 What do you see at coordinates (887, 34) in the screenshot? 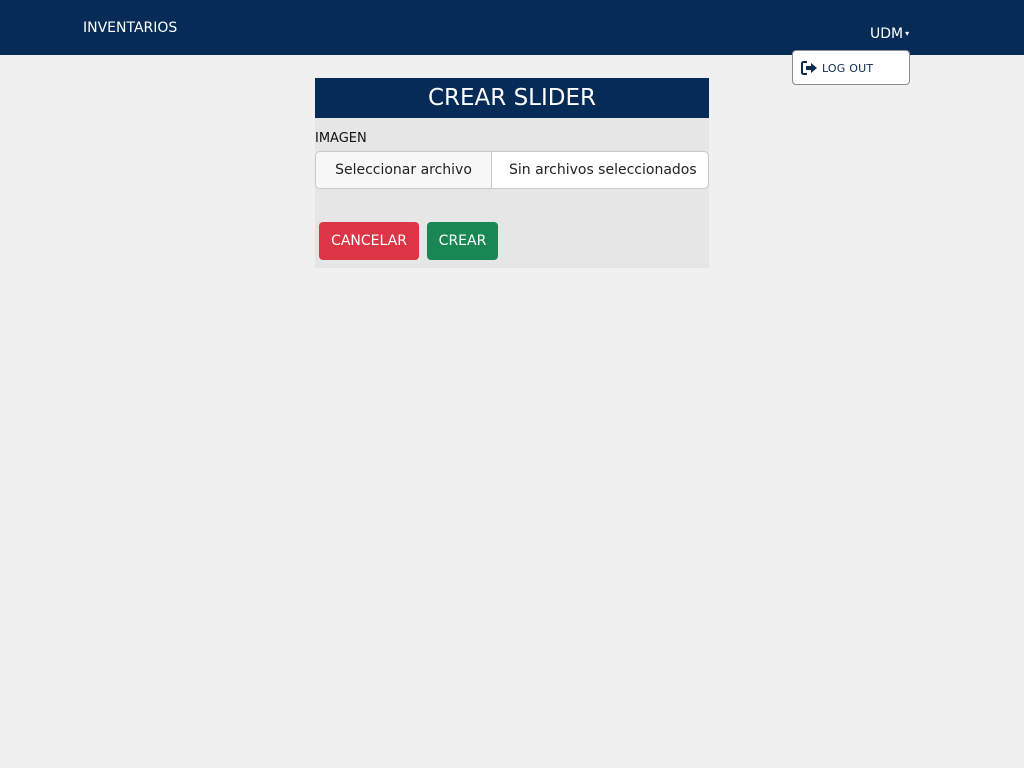
I see `user-menu-label: UDM` at bounding box center [887, 34].